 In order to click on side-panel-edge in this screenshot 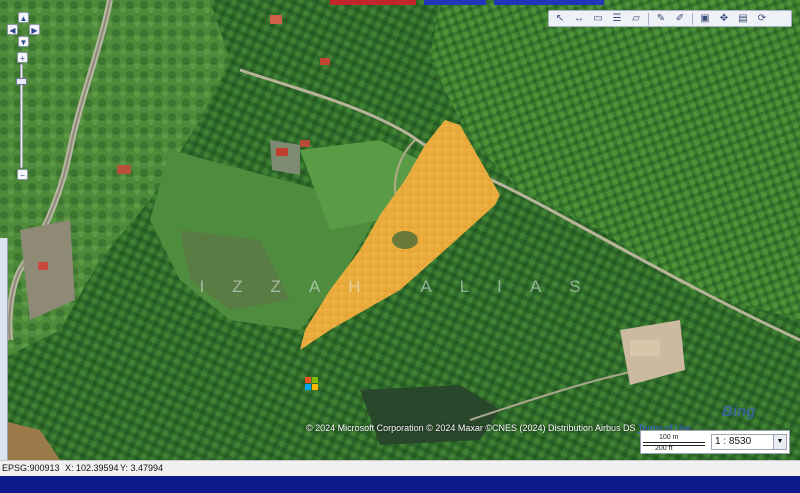, I will do `click(4, 349)`.